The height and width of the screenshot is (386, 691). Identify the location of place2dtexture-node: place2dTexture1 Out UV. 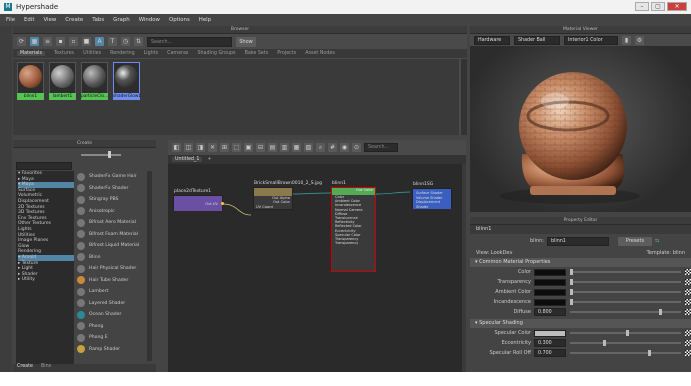
(198, 200).